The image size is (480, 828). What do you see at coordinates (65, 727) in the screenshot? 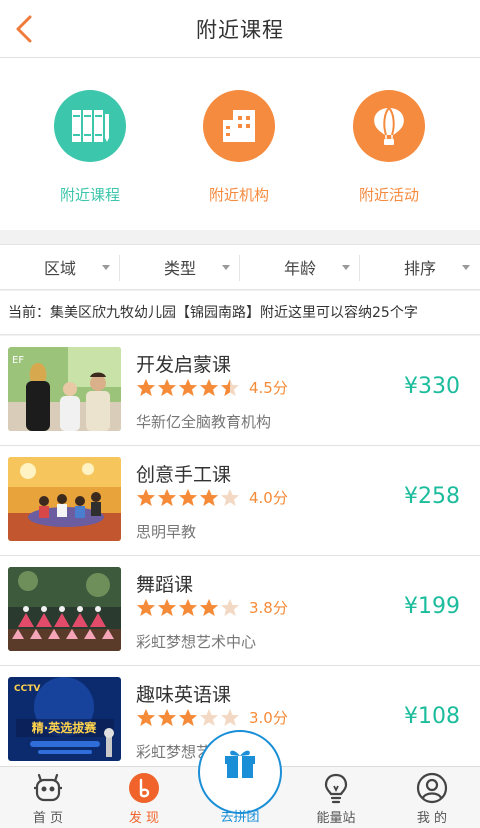
I see `thumb-title-text: 精·英选拔赛` at bounding box center [65, 727].